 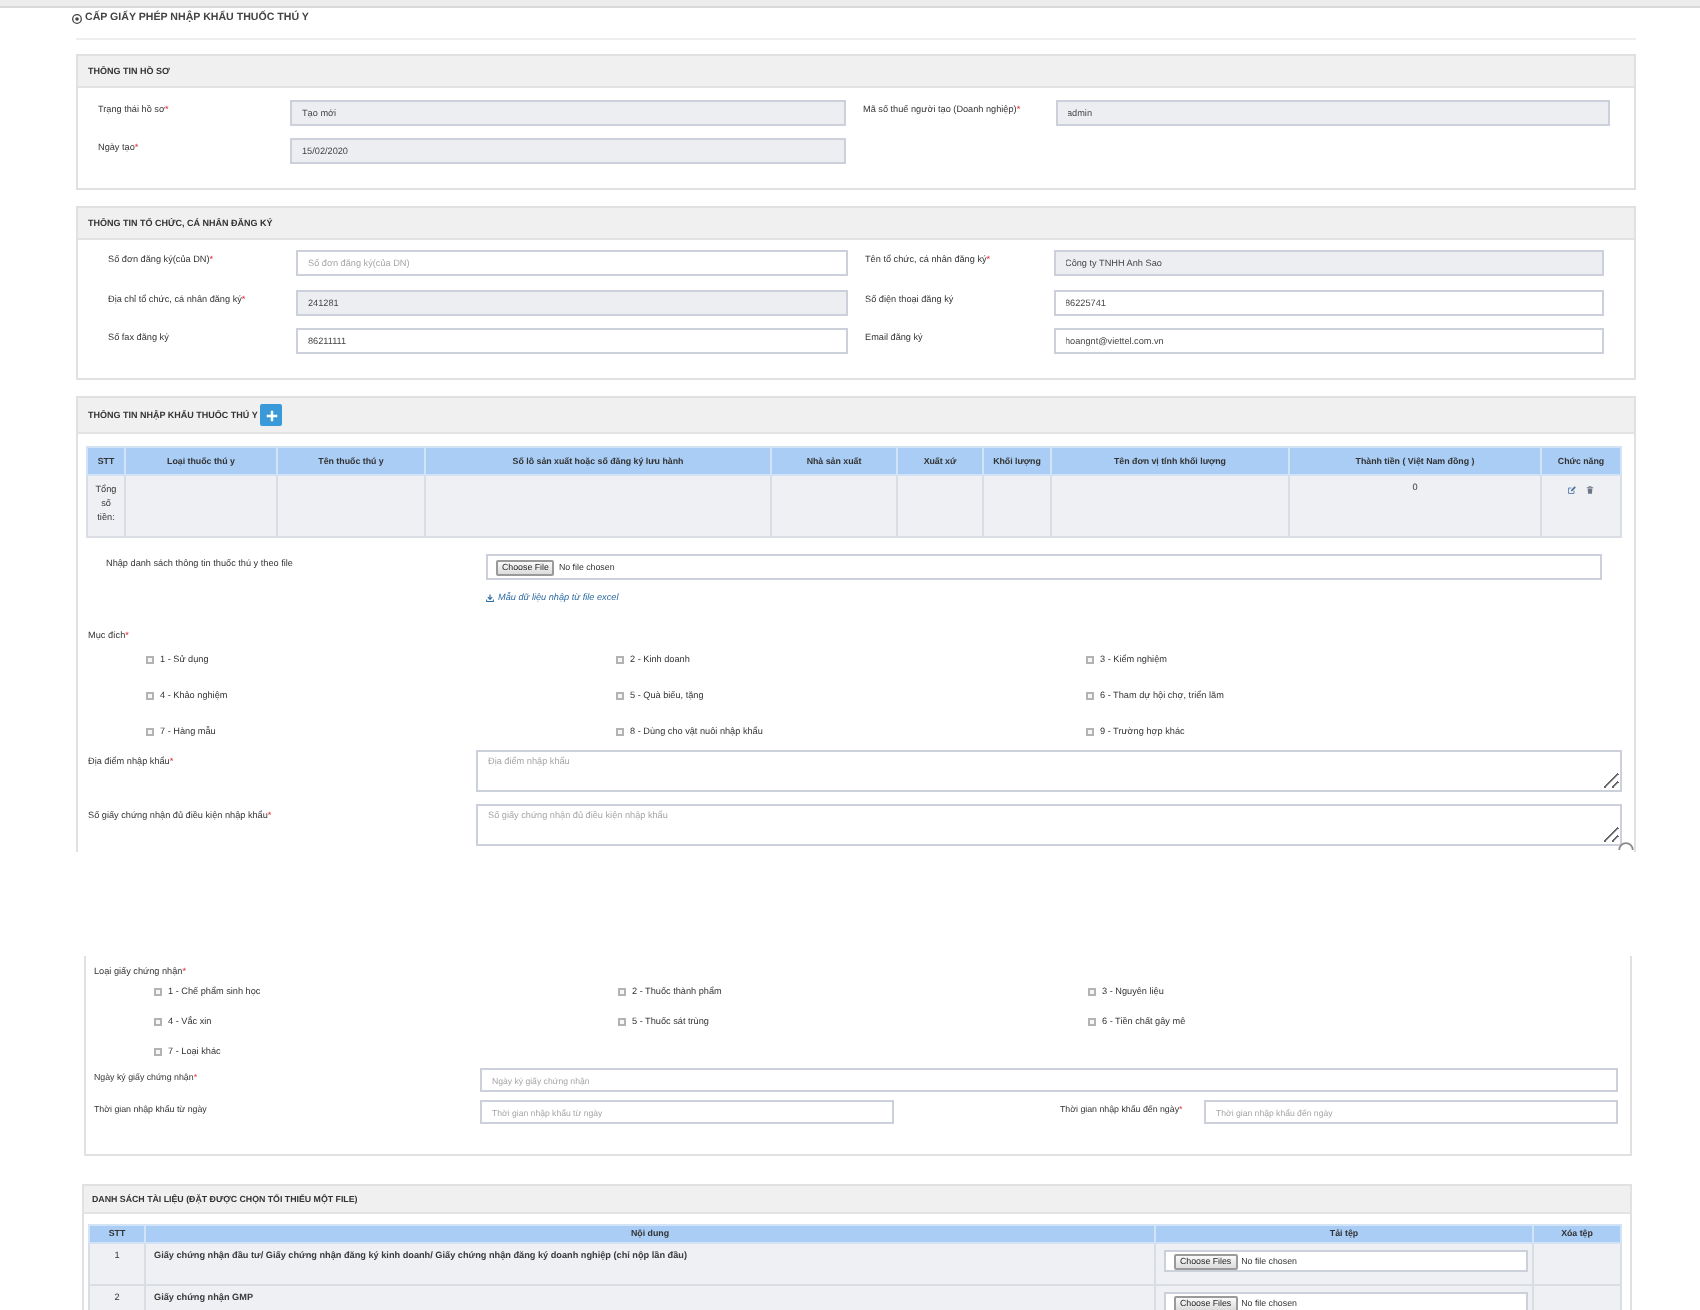 I want to click on edit-icon, so click(x=1572, y=490).